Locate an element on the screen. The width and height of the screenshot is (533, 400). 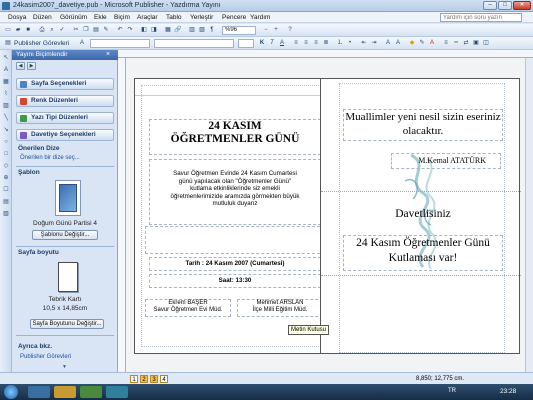
oval-icon: ○ is located at coordinates (6, 142).